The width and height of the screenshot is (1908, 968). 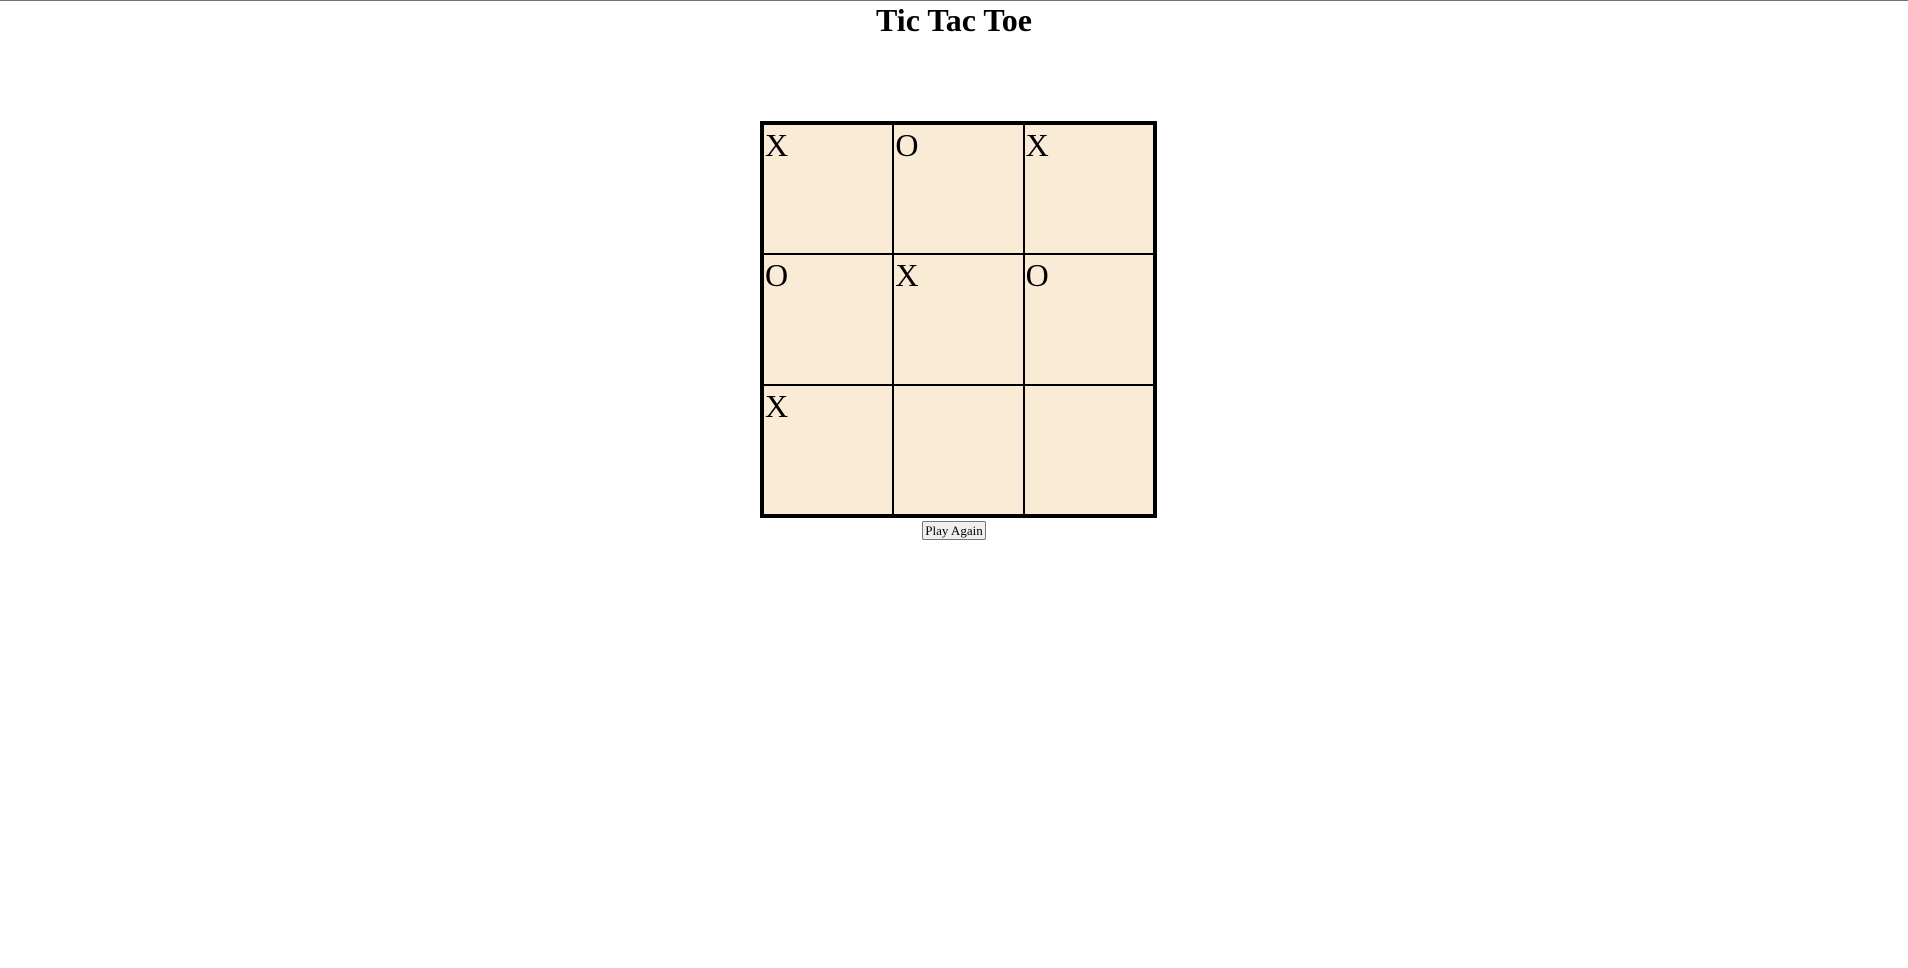 I want to click on board-cell-4: O, so click(x=828, y=319).